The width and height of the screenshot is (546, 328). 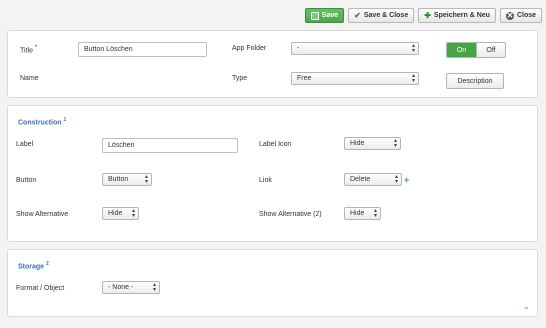 What do you see at coordinates (170, 145) in the screenshot?
I see `label-input: Löschen` at bounding box center [170, 145].